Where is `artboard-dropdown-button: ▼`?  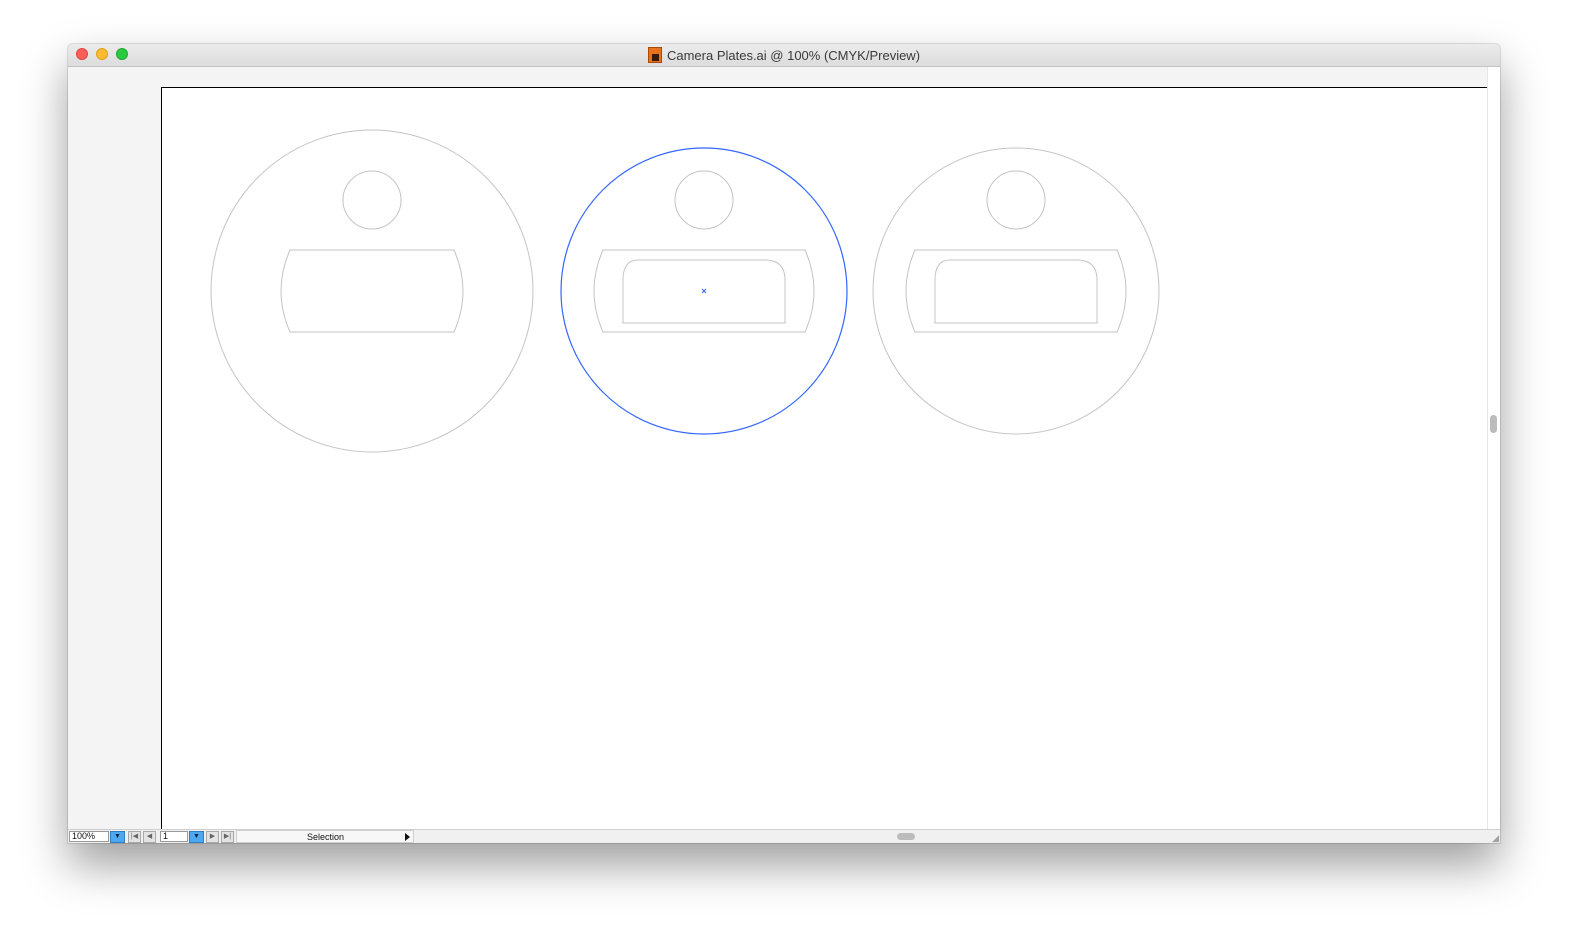 artboard-dropdown-button: ▼ is located at coordinates (196, 837).